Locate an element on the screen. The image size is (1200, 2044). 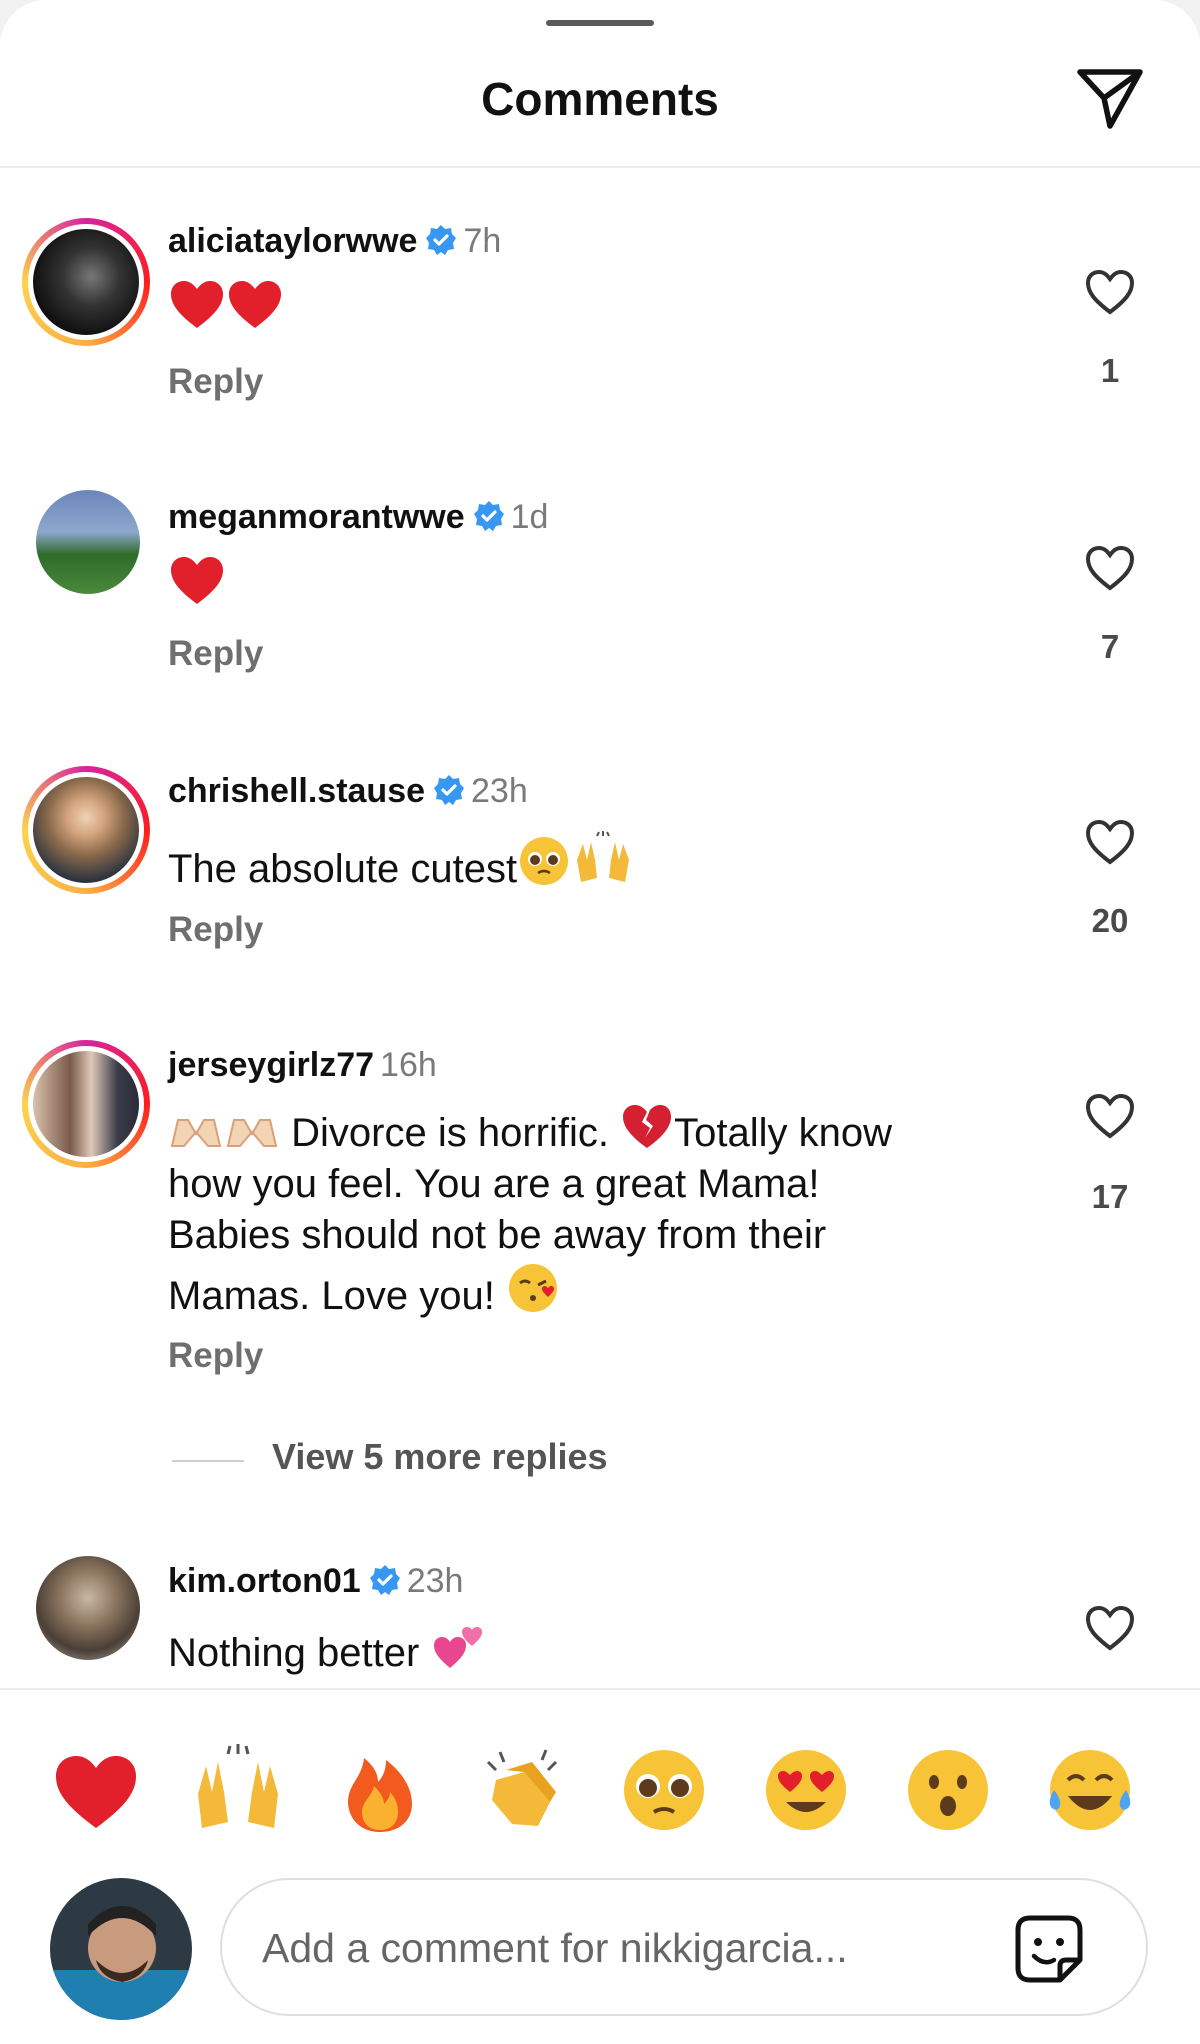
kissing-face-emoji-icon is located at coordinates (532, 1288).